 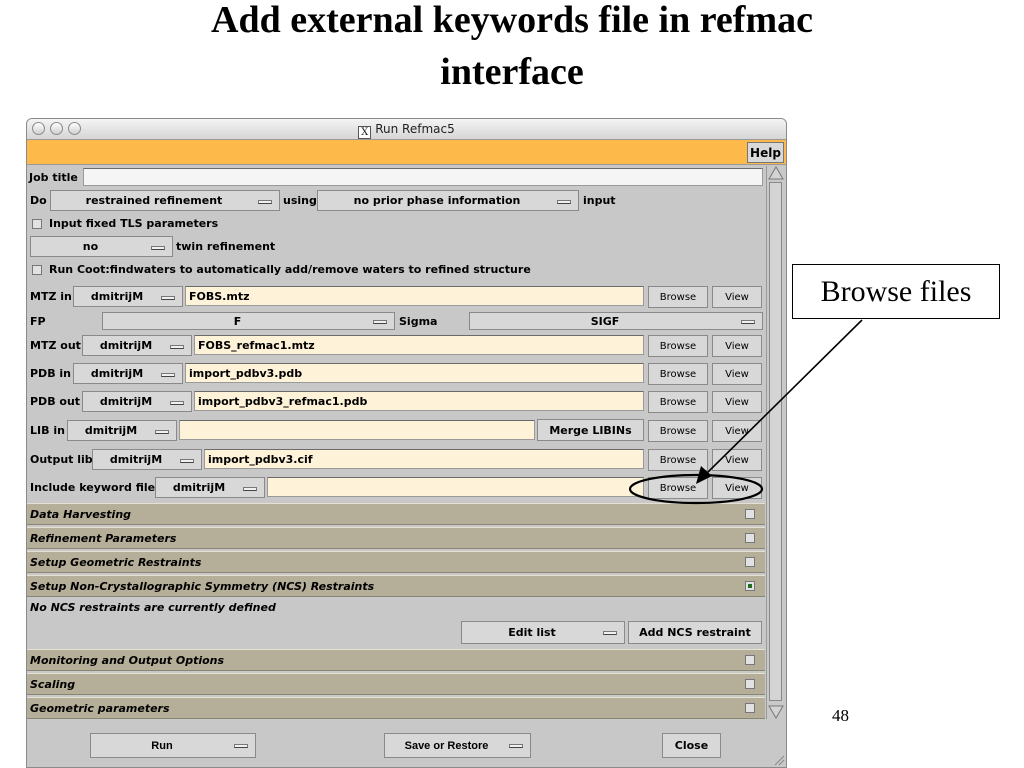 I want to click on slide-title-line1: Add external keywords file in refmac, so click(x=512, y=20).